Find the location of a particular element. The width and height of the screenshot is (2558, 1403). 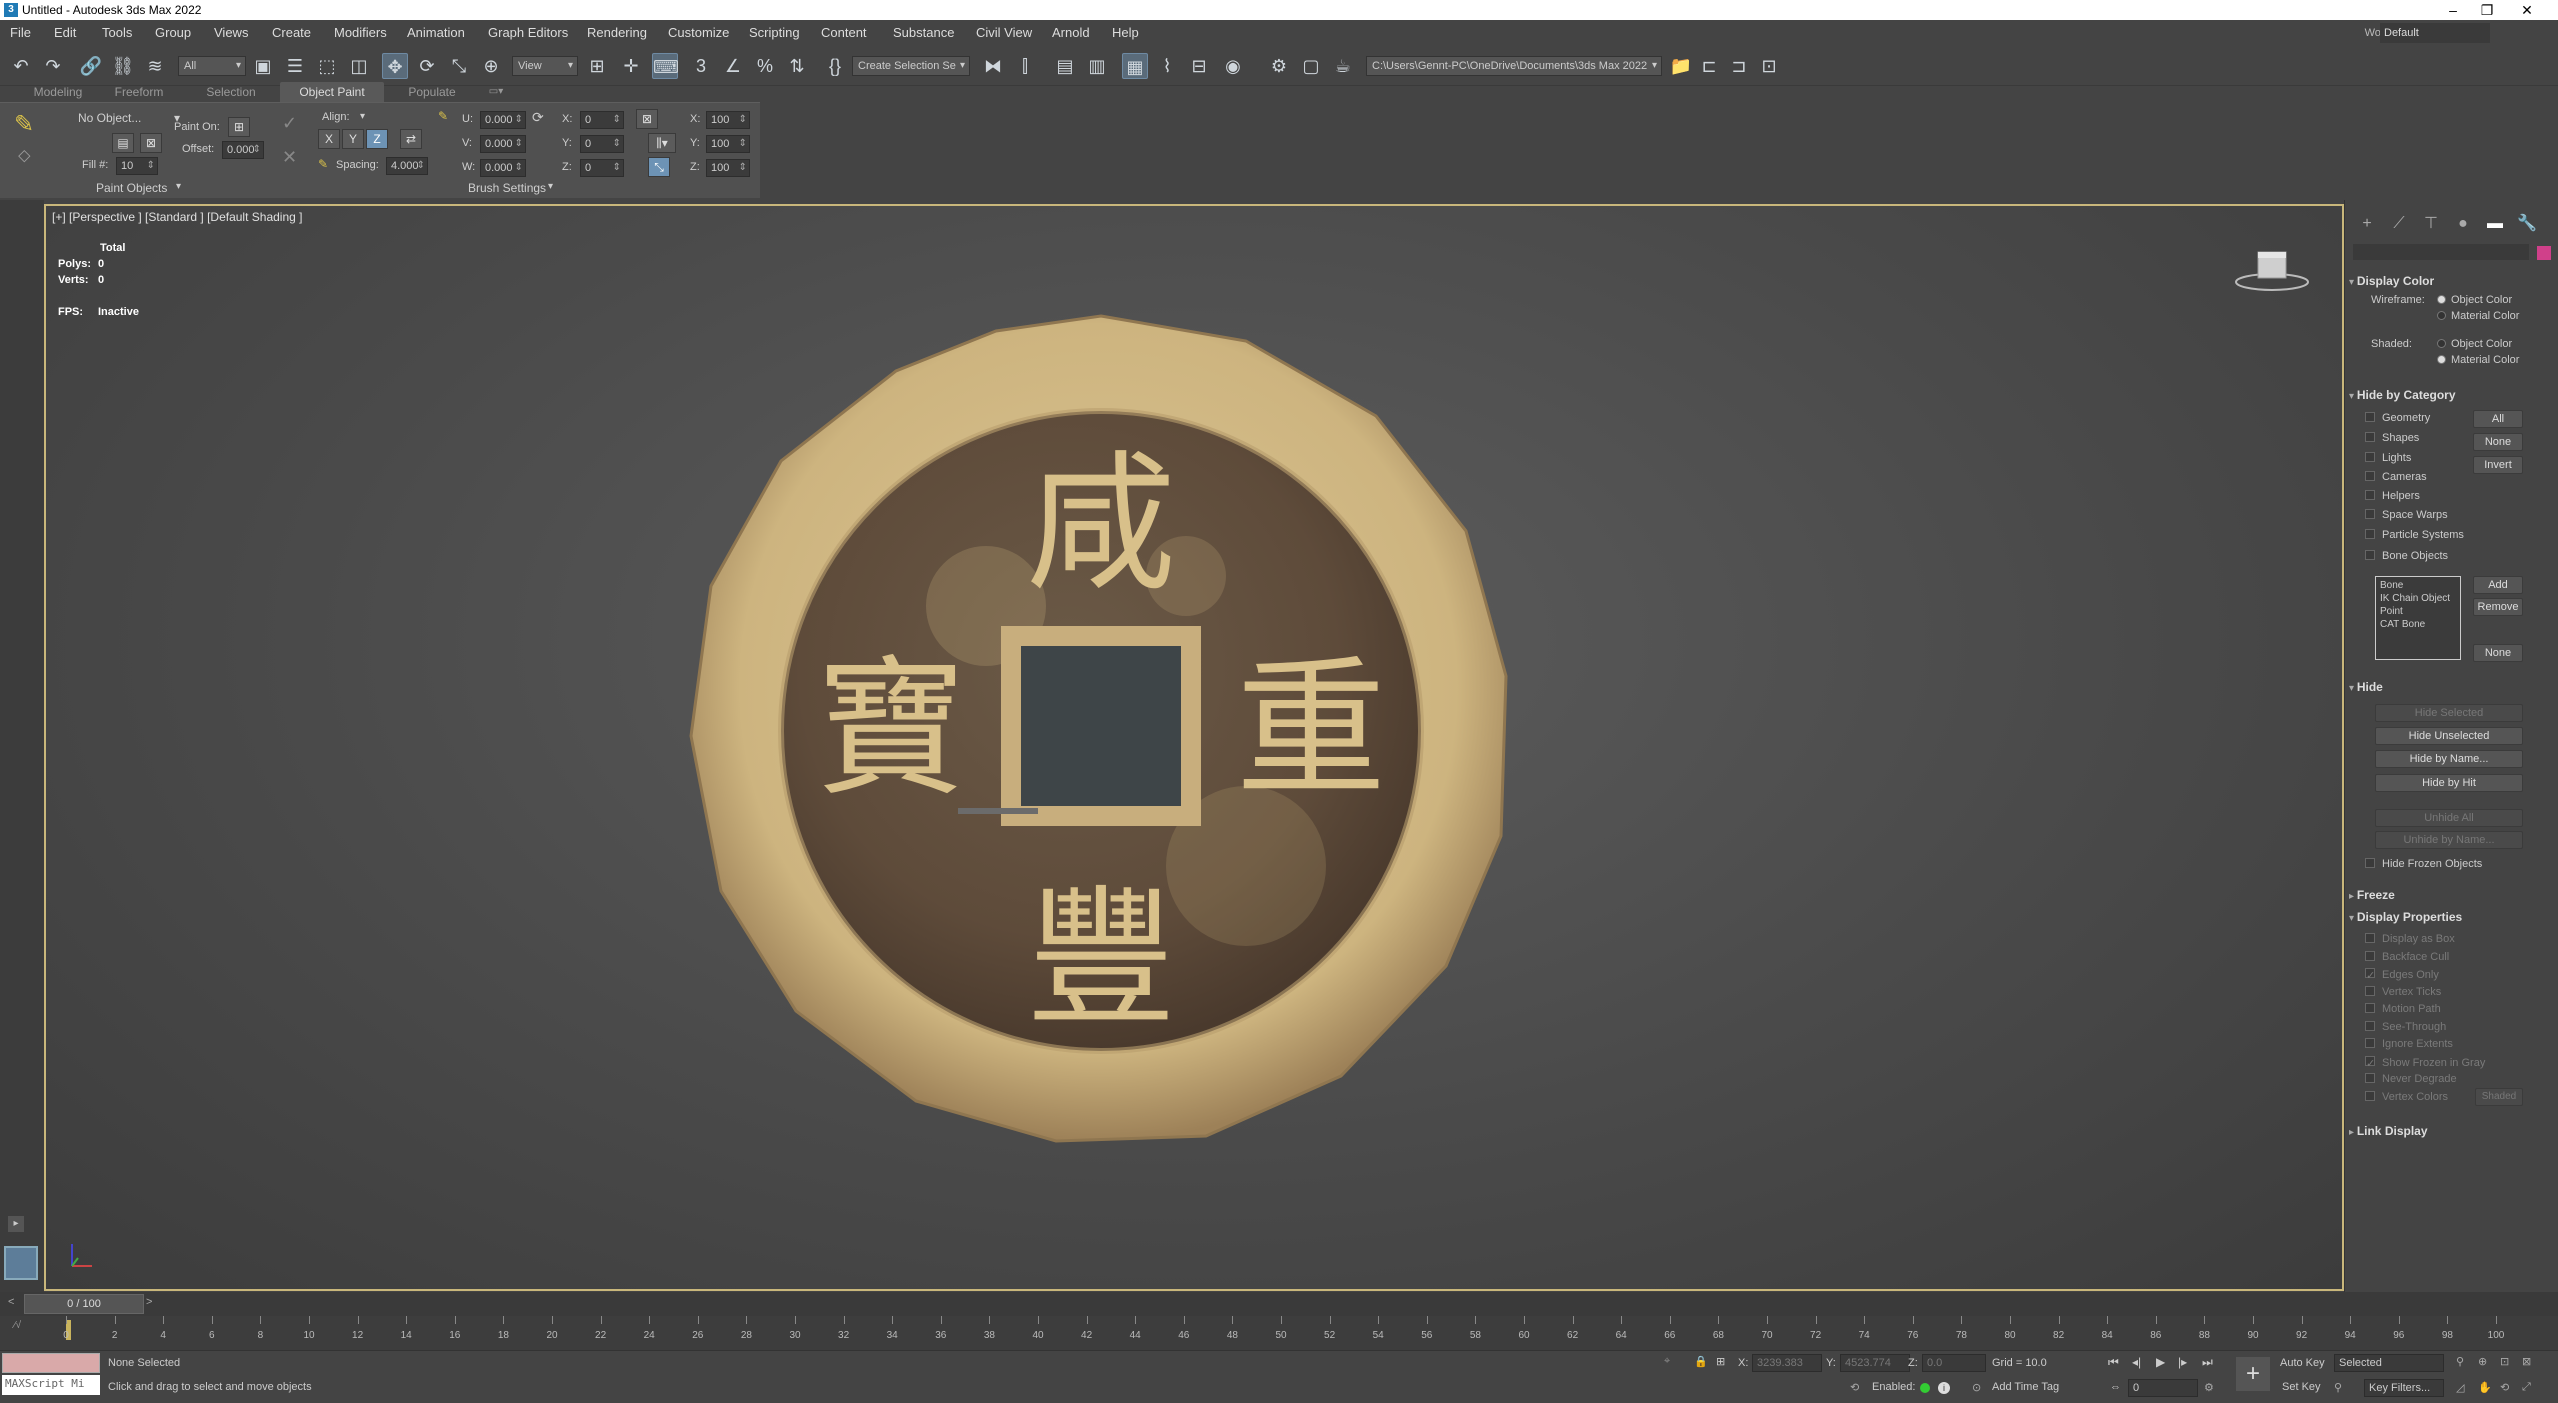

prop-ignore-extents-checkbox: Ignore Extents is located at coordinates (2409, 1044).